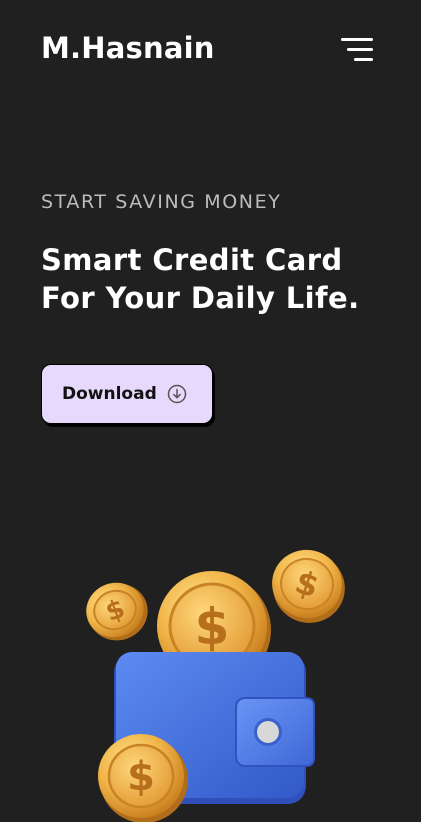  Describe the element at coordinates (177, 394) in the screenshot. I see `download-circle-icon` at that location.